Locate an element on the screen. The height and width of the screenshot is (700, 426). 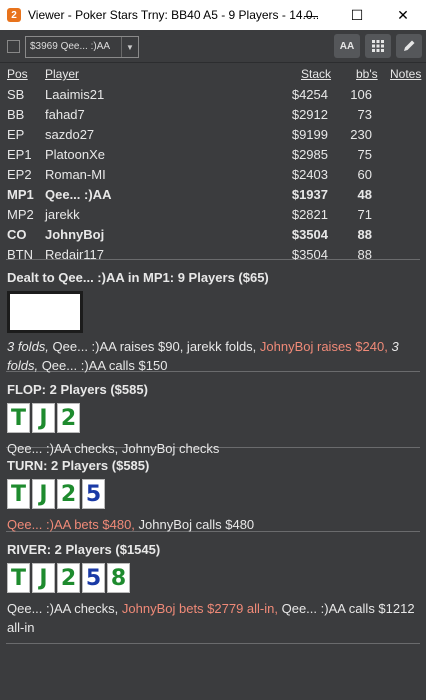
edit-button is located at coordinates (409, 46).